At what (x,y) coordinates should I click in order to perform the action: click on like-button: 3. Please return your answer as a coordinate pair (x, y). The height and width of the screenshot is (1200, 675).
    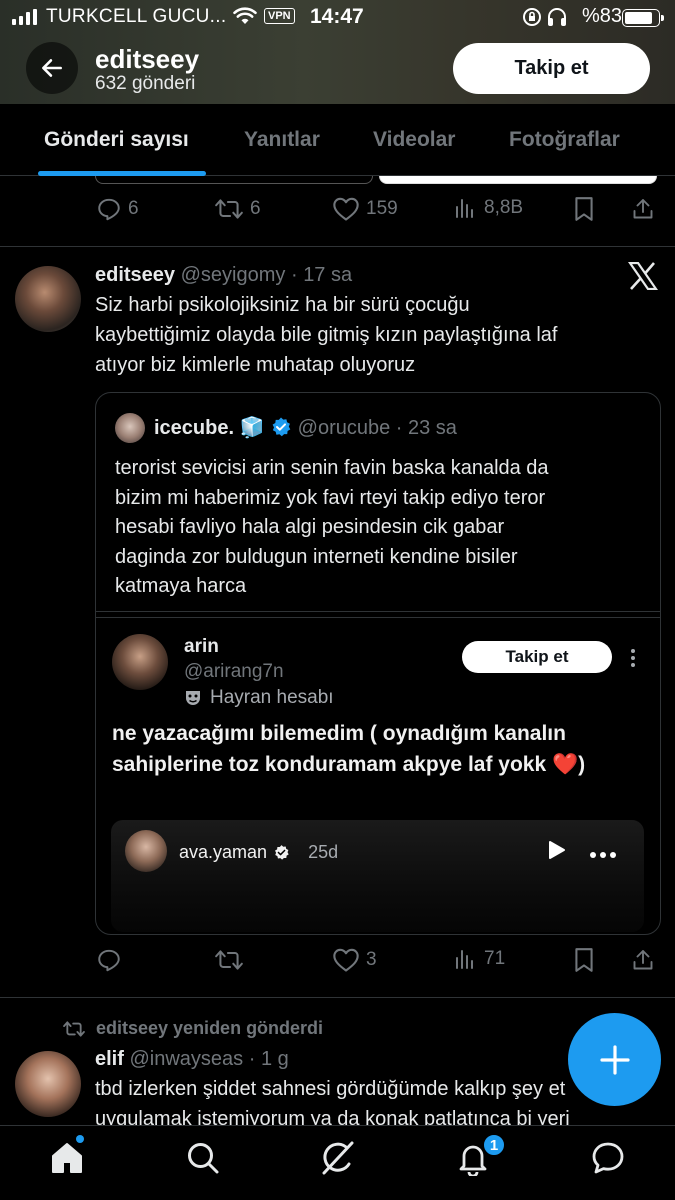
    Looking at the image, I should click on (354, 960).